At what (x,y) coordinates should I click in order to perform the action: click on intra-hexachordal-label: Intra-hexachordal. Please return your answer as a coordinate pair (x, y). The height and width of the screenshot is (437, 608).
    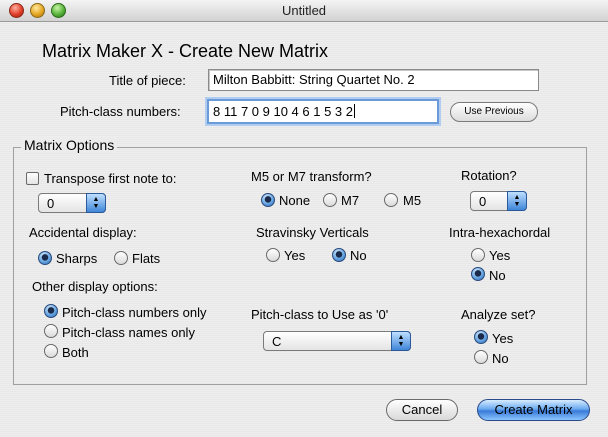
    Looking at the image, I should click on (500, 232).